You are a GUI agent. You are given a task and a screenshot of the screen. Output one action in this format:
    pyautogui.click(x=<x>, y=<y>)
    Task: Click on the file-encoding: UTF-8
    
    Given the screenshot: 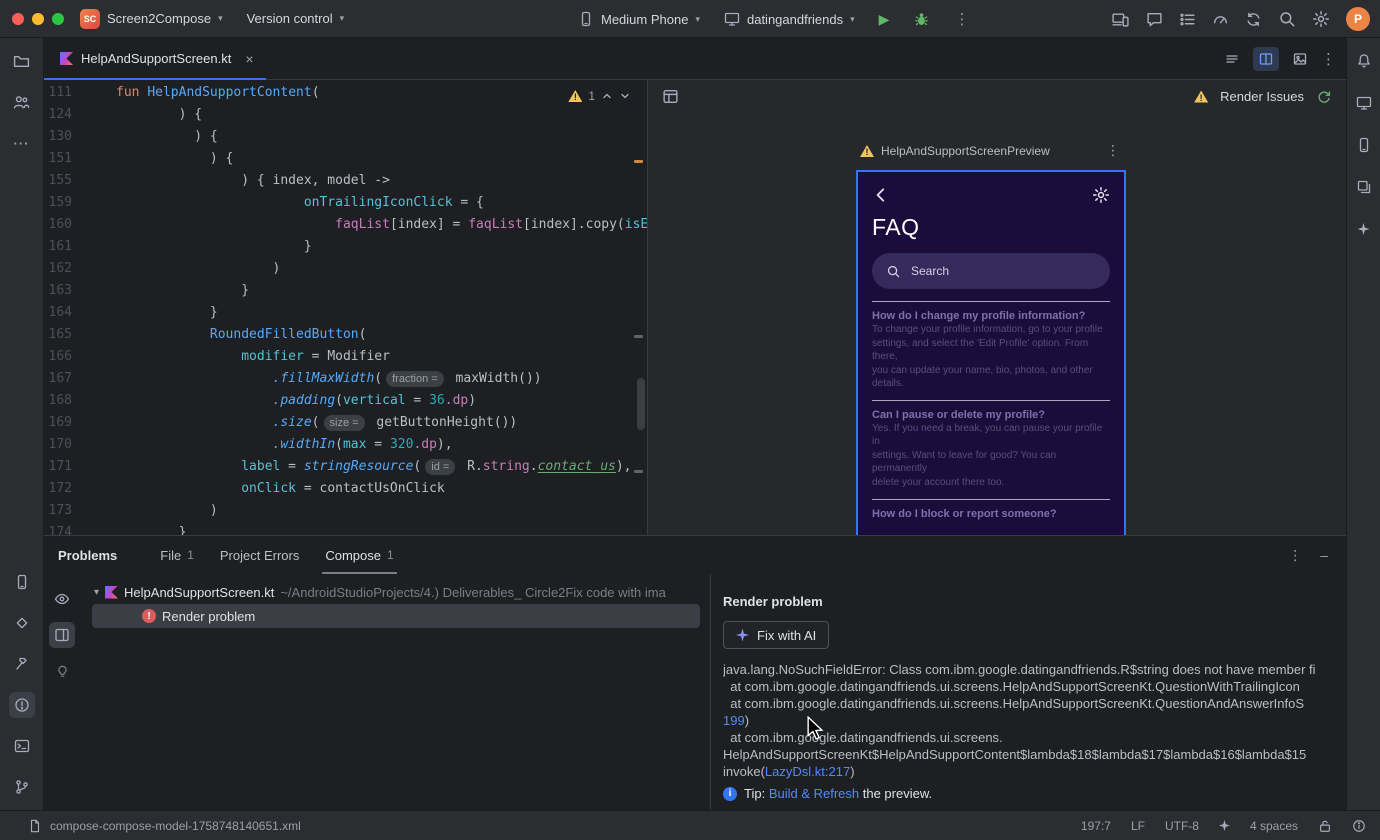 What is the action you would take?
    pyautogui.click(x=1182, y=826)
    